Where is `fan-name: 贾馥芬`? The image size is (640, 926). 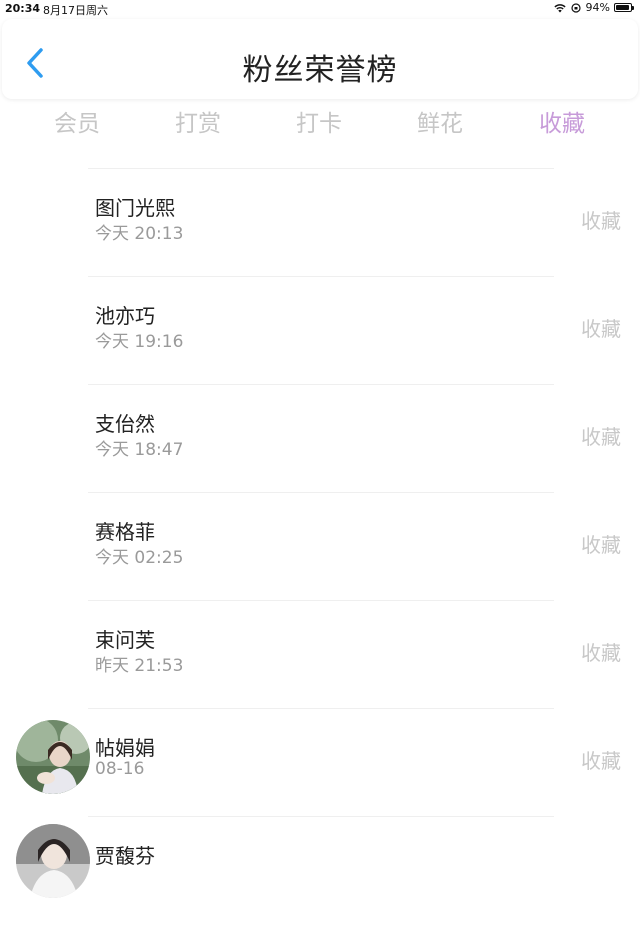 fan-name: 贾馥芬 is located at coordinates (125, 856).